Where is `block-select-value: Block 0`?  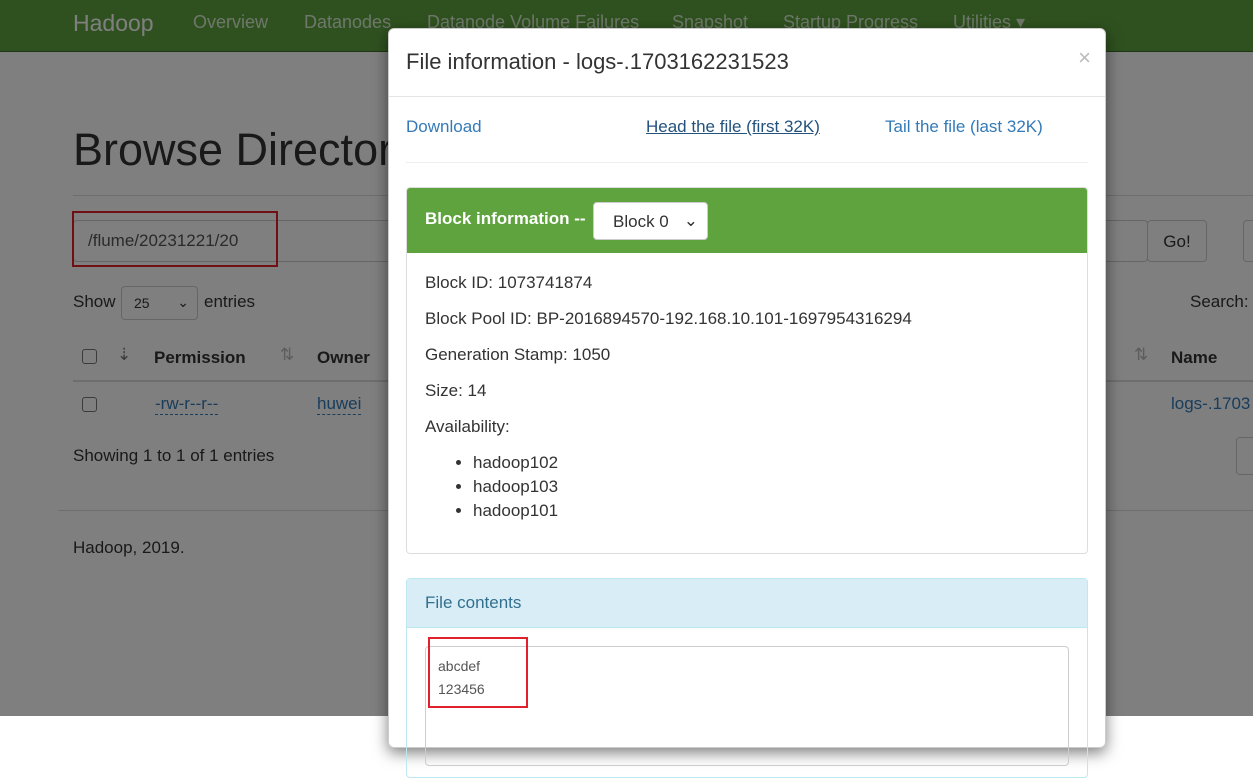
block-select-value: Block 0 is located at coordinates (641, 221).